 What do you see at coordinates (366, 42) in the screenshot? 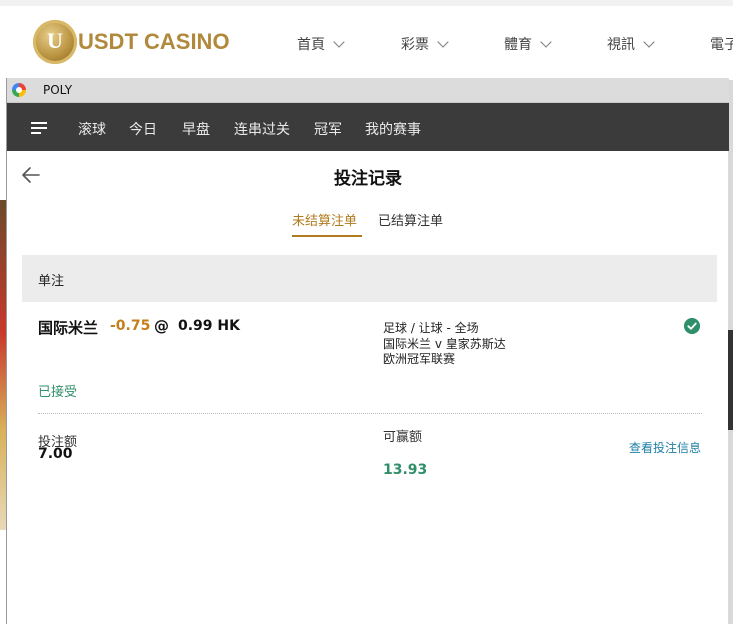
I see `site-header: U USDT CASINO 首頁 彩票 體育 視訊 電子` at bounding box center [366, 42].